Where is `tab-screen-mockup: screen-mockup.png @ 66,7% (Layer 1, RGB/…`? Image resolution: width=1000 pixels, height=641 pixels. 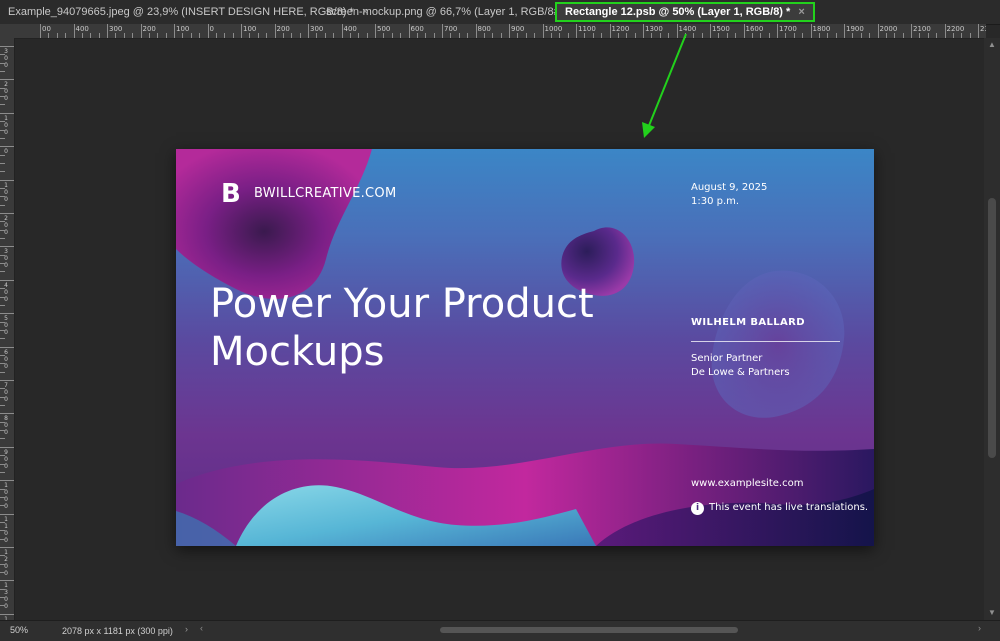 tab-screen-mockup: screen-mockup.png @ 66,7% (Layer 1, RGB/… is located at coordinates (452, 12).